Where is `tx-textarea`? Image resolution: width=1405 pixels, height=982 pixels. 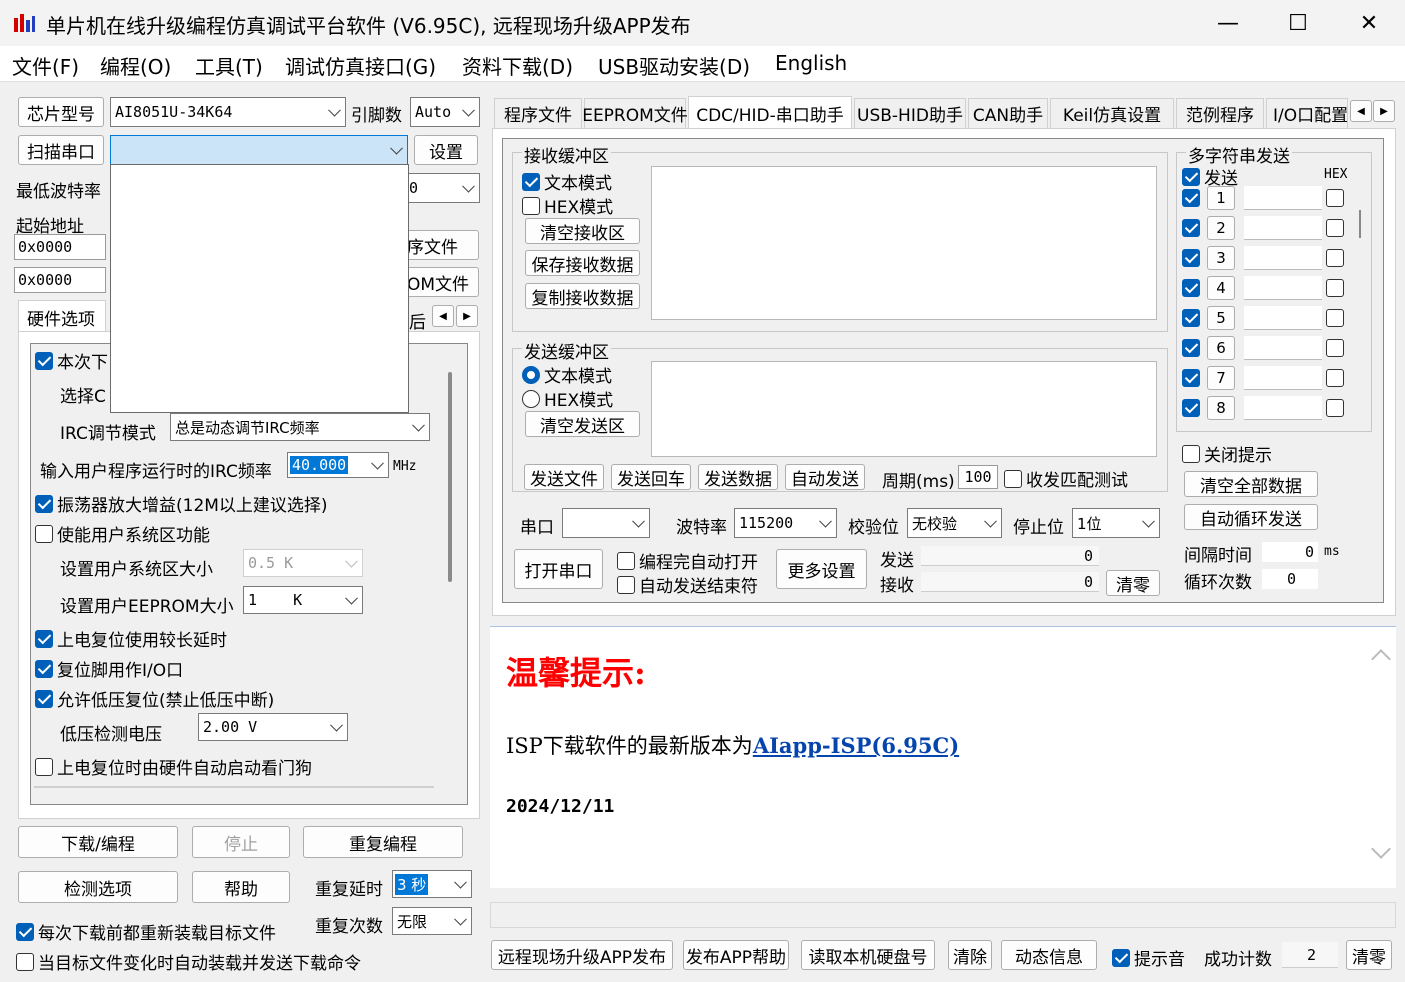 tx-textarea is located at coordinates (904, 409).